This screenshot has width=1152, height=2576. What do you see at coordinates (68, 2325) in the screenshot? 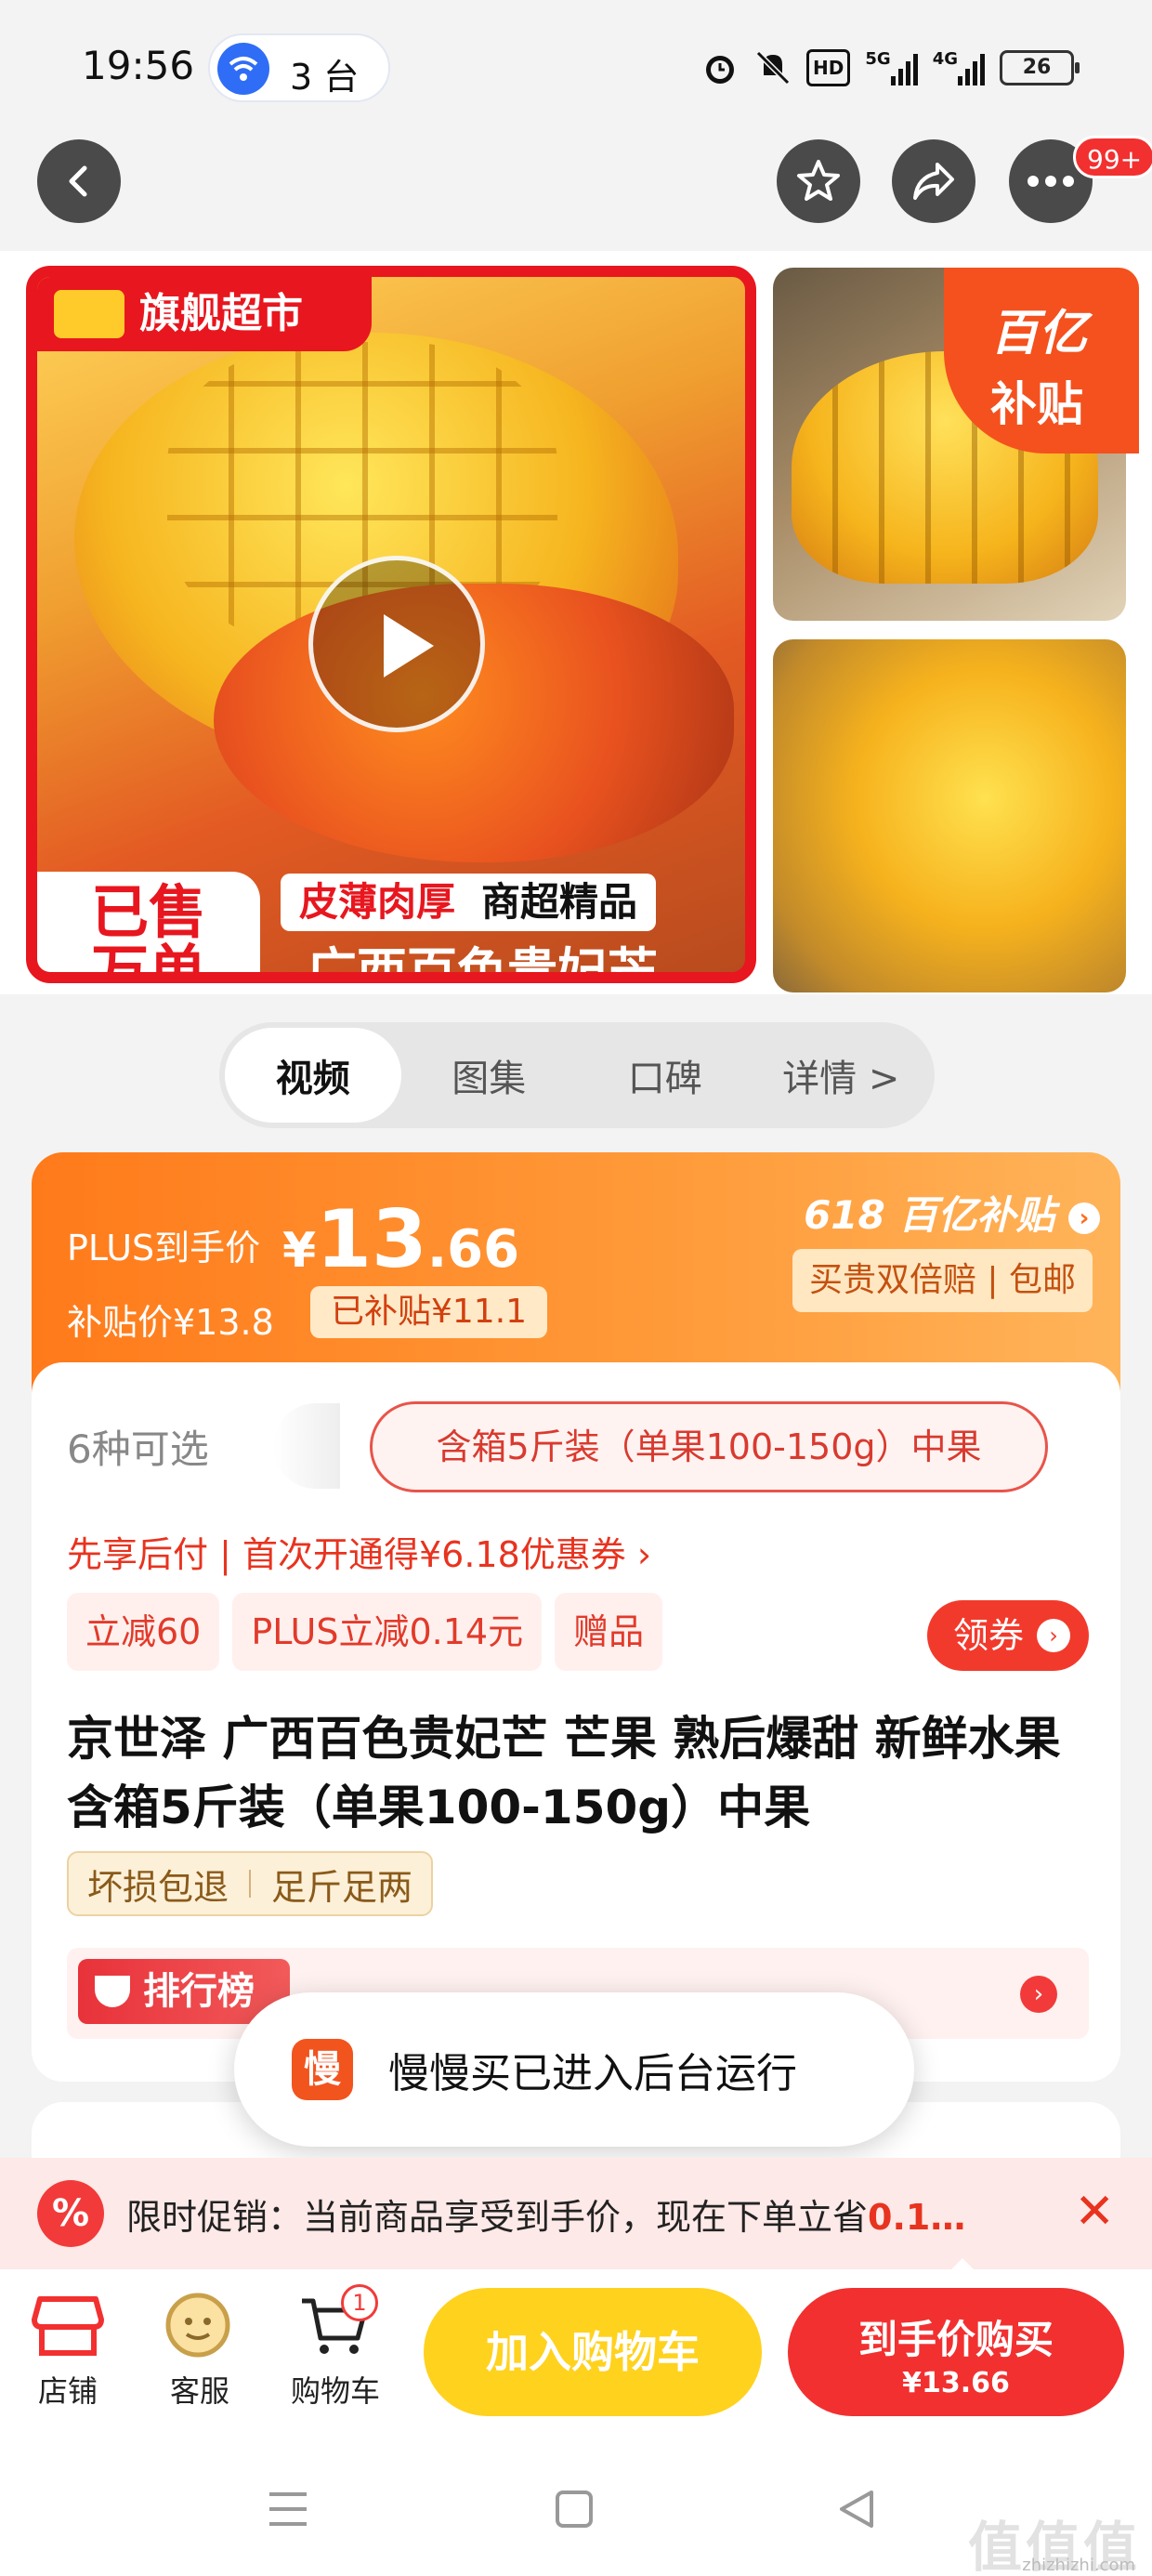
I see `store-icon` at bounding box center [68, 2325].